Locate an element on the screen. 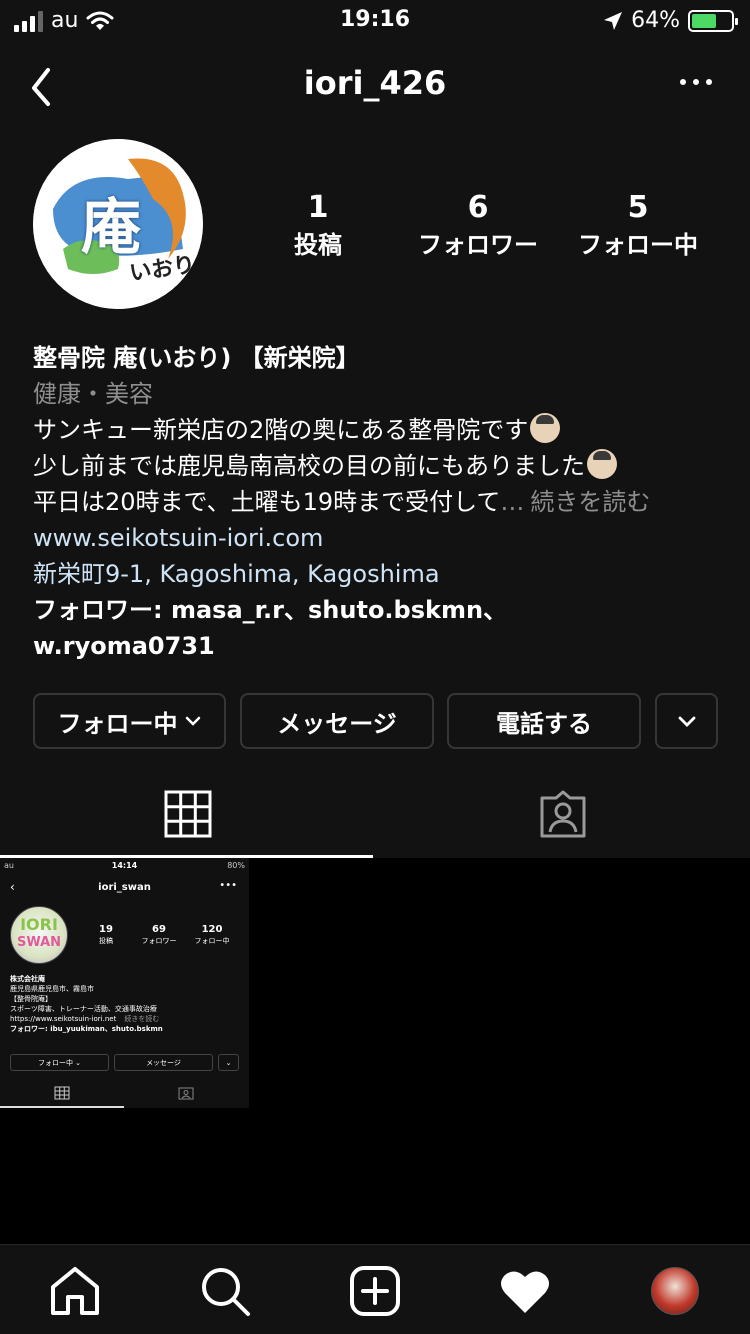 This screenshot has width=750, height=1334. stat-followers-value: 6 is located at coordinates (478, 207).